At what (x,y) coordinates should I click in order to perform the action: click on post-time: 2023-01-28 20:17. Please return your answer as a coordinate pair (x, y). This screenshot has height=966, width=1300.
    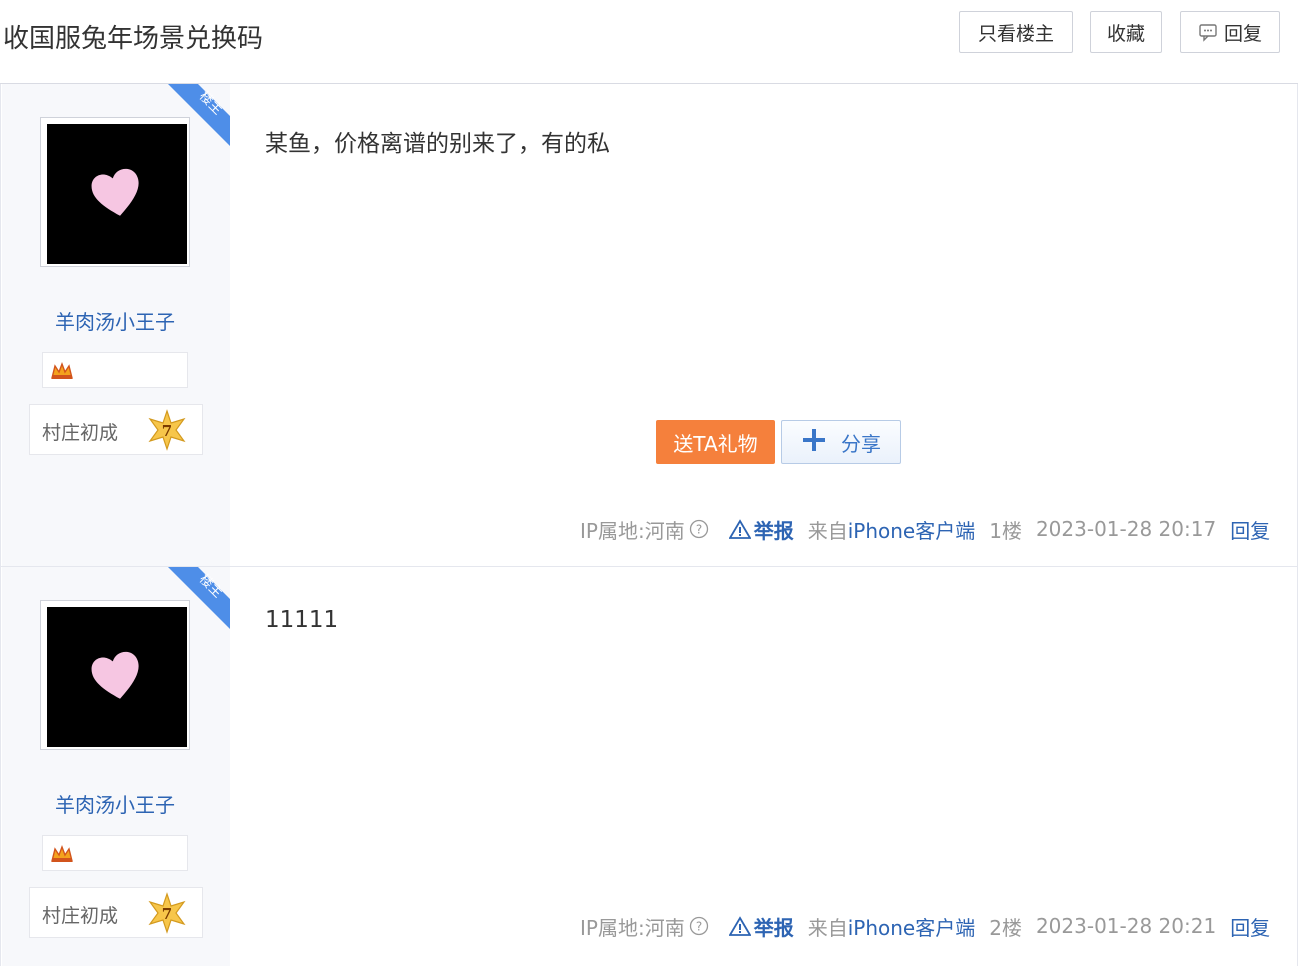
    Looking at the image, I should click on (1126, 529).